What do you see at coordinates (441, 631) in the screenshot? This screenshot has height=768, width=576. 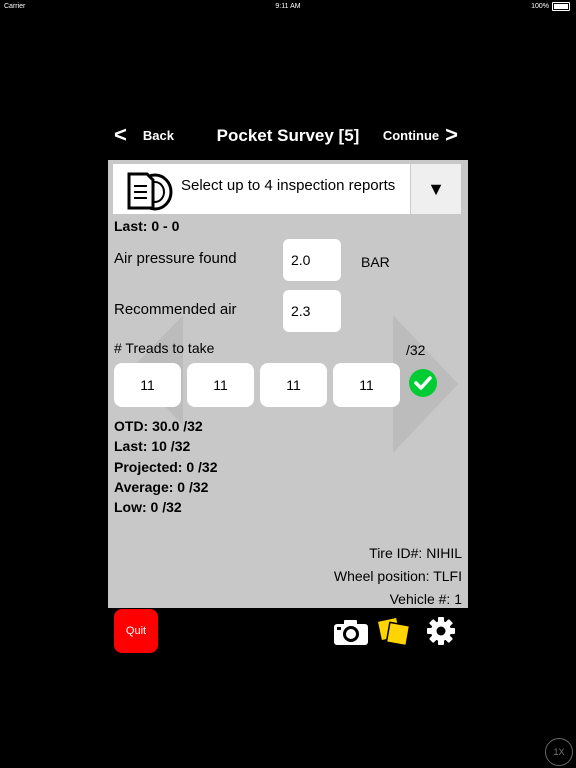 I see `gear-icon` at bounding box center [441, 631].